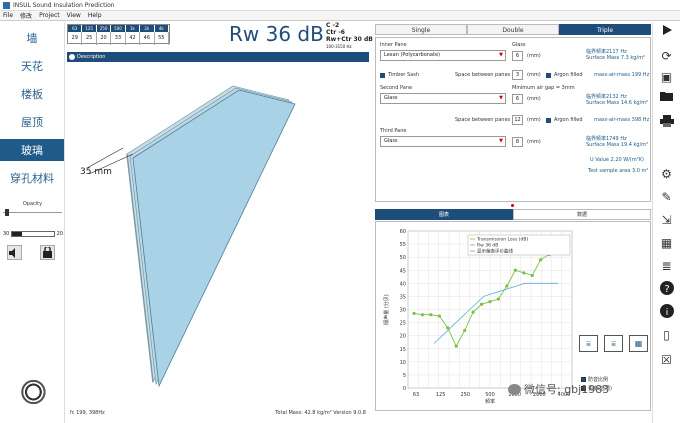  I want to click on menu-file: File, so click(8, 15).